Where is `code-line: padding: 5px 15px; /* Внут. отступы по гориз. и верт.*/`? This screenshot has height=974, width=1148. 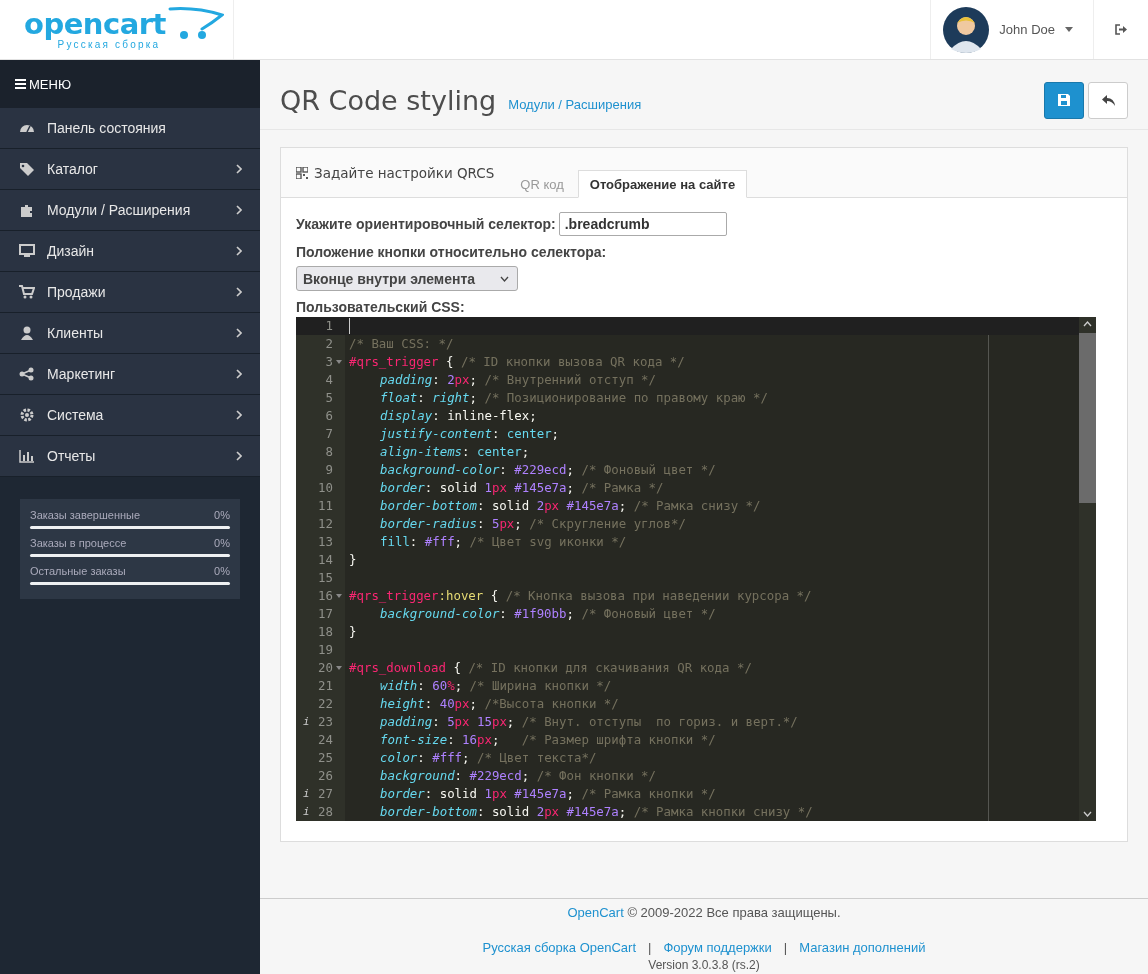
code-line: padding: 5px 15px; /* Внут. отступы по гориз. и верт.*/ is located at coordinates (588, 722).